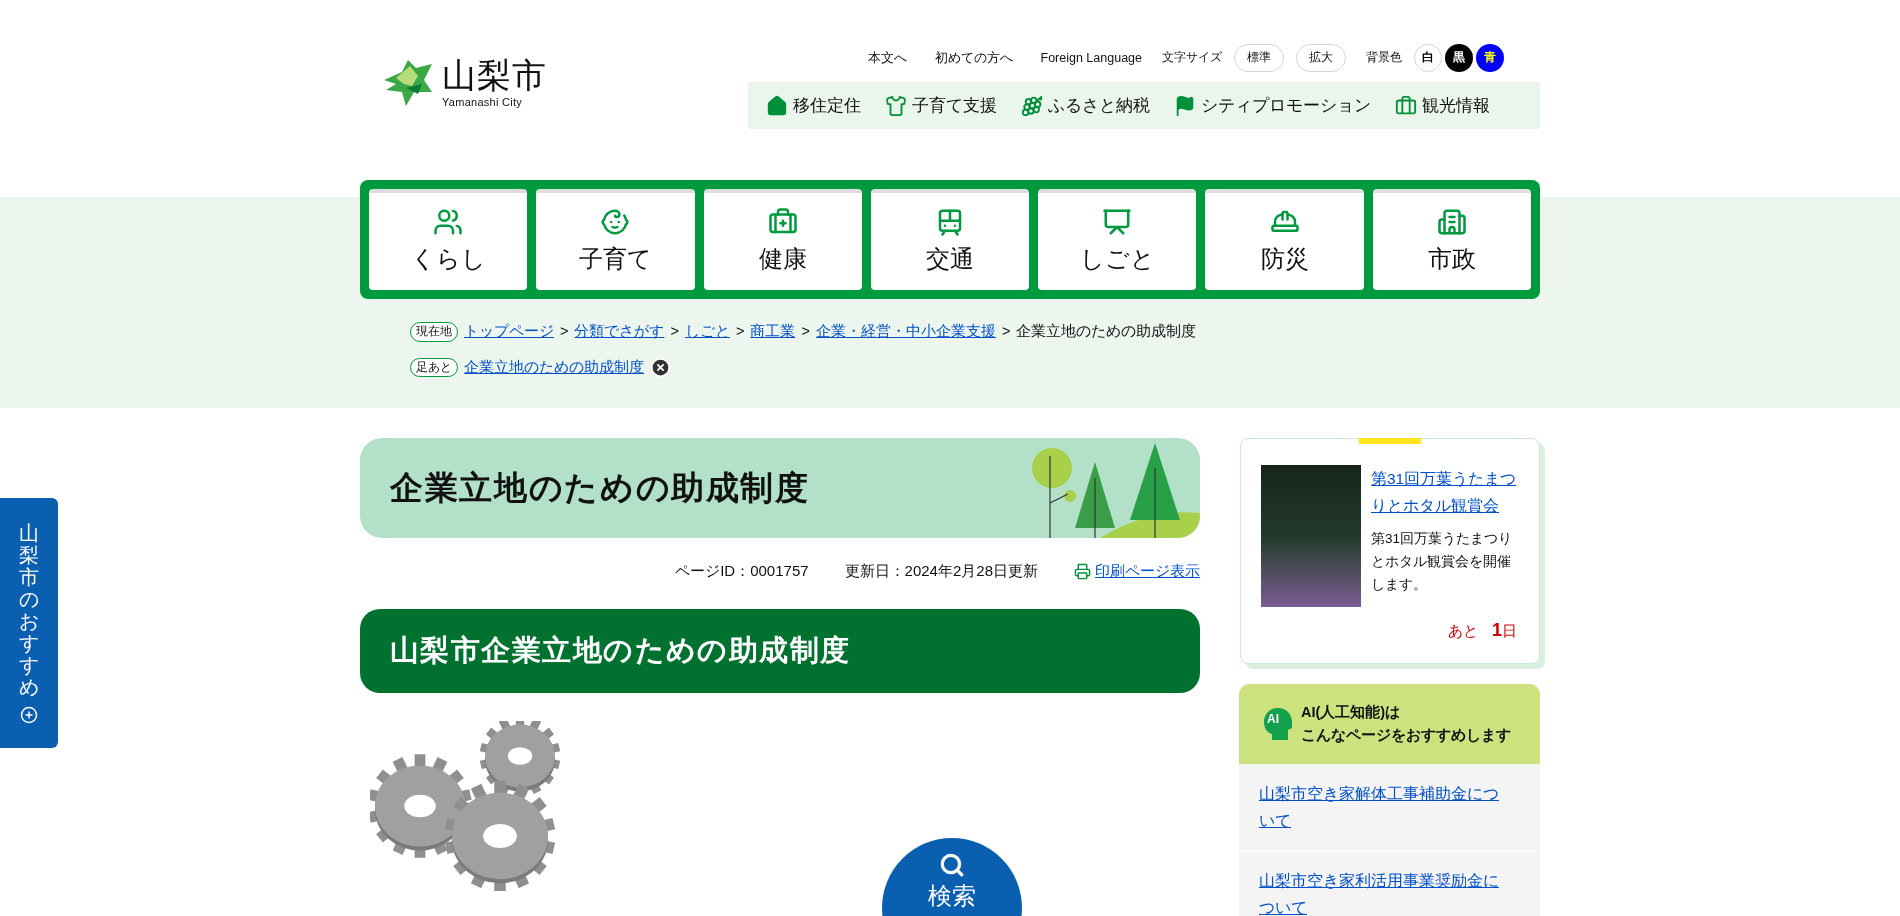 The height and width of the screenshot is (916, 1900). Describe the element at coordinates (1278, 724) in the screenshot. I see `ai-head-icon: AI` at that location.